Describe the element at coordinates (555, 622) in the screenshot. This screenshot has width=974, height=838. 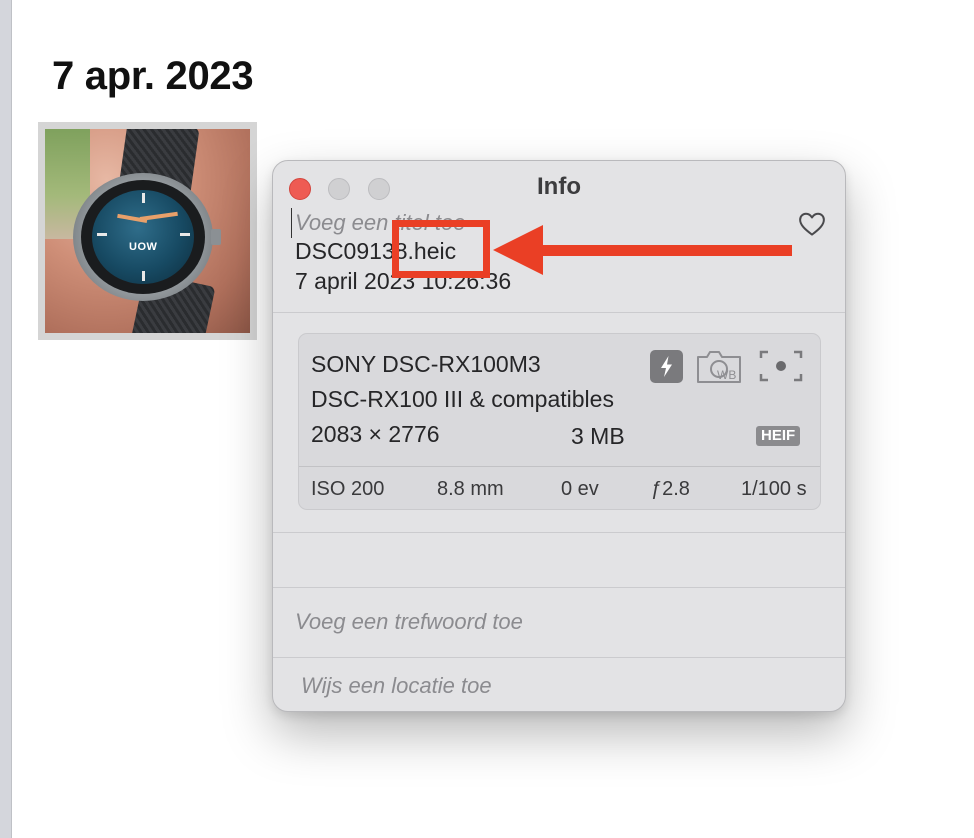
I see `keyword-field: Voeg een trefwoord toe` at that location.